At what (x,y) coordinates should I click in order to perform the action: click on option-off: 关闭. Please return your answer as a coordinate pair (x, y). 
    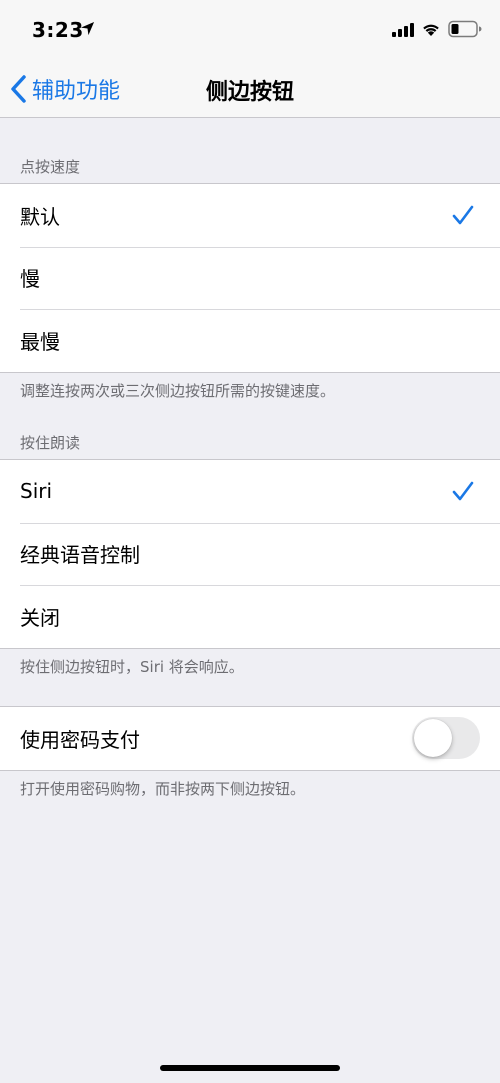
    Looking at the image, I should click on (250, 616).